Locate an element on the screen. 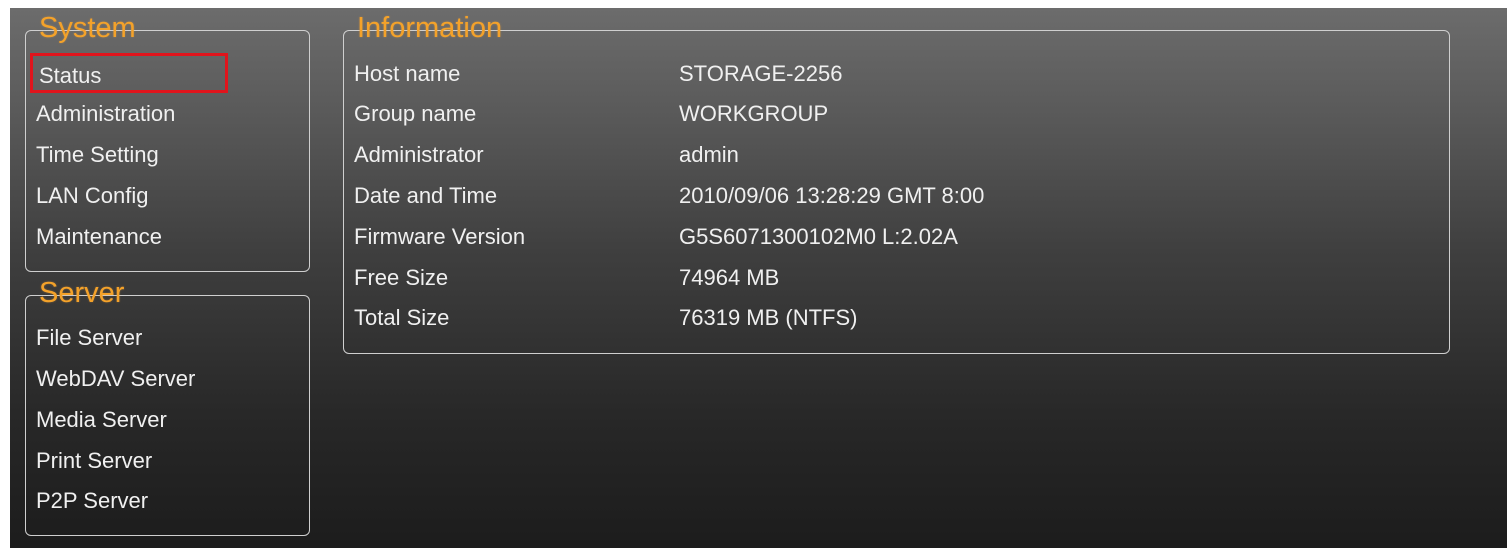 The width and height of the screenshot is (1507, 548). info-label-host-name: Host name is located at coordinates (407, 73).